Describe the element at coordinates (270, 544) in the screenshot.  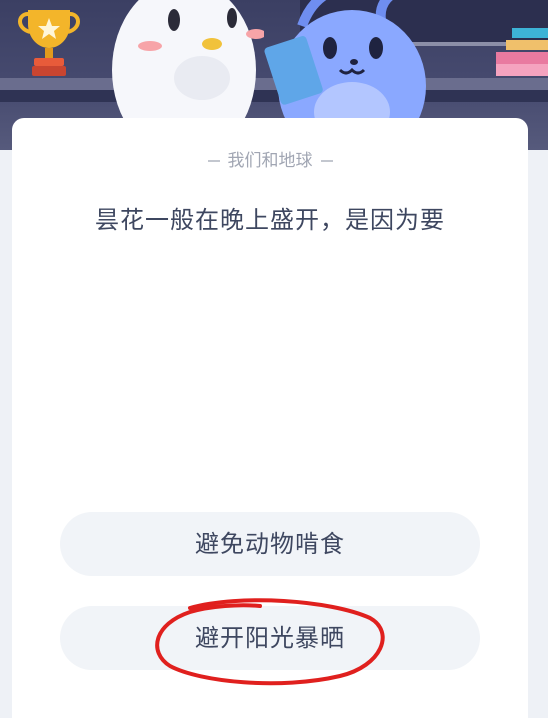
I see `answer-option-1: 避免动物啃食` at that location.